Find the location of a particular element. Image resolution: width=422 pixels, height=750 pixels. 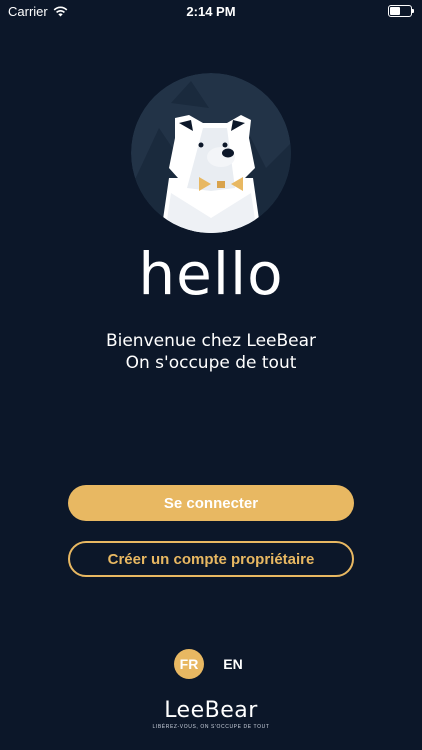

lang-option-en: EN is located at coordinates (233, 664).